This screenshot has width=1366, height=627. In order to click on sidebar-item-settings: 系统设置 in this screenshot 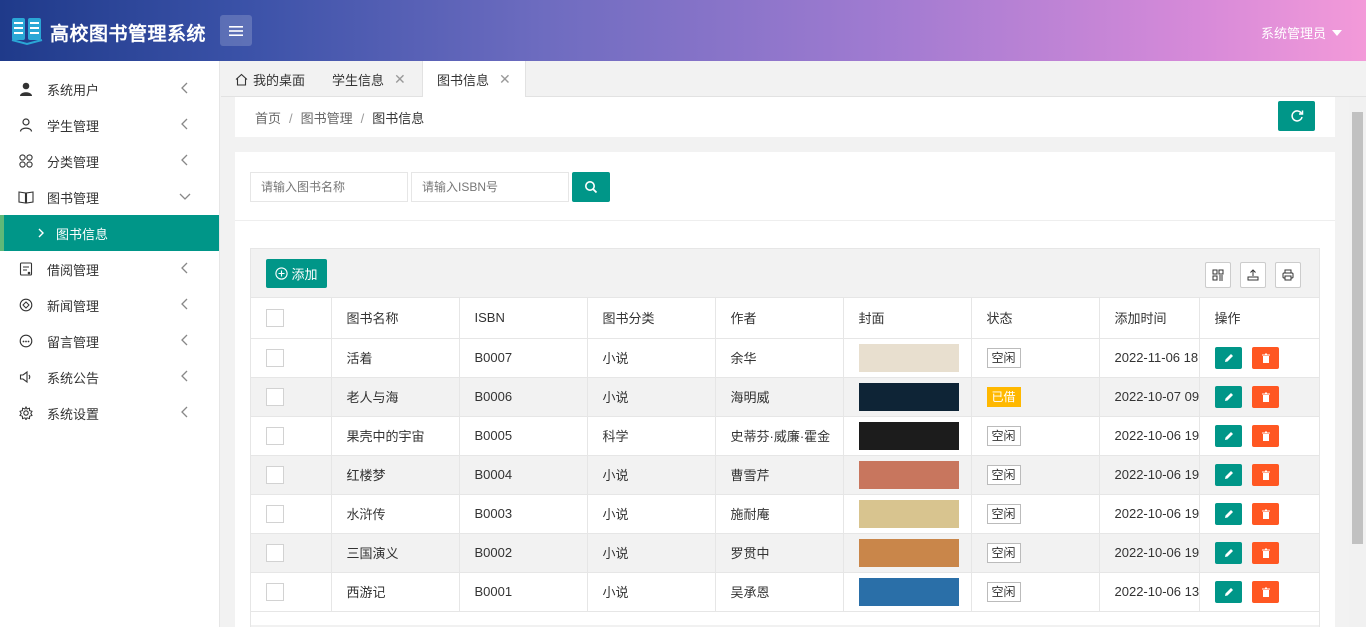, I will do `click(109, 413)`.